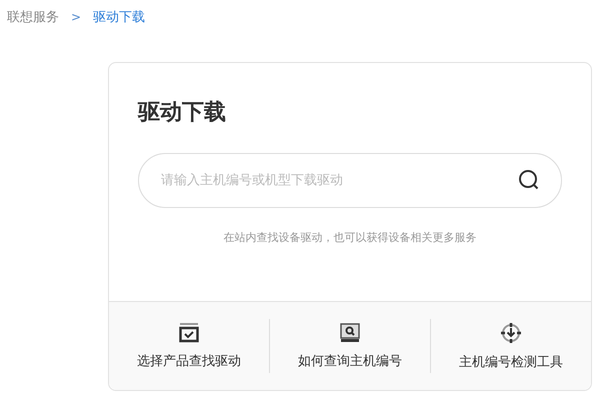 Image resolution: width=600 pixels, height=400 pixels. What do you see at coordinates (510, 346) in the screenshot?
I see `tool-link: 主机编号检测工具` at bounding box center [510, 346].